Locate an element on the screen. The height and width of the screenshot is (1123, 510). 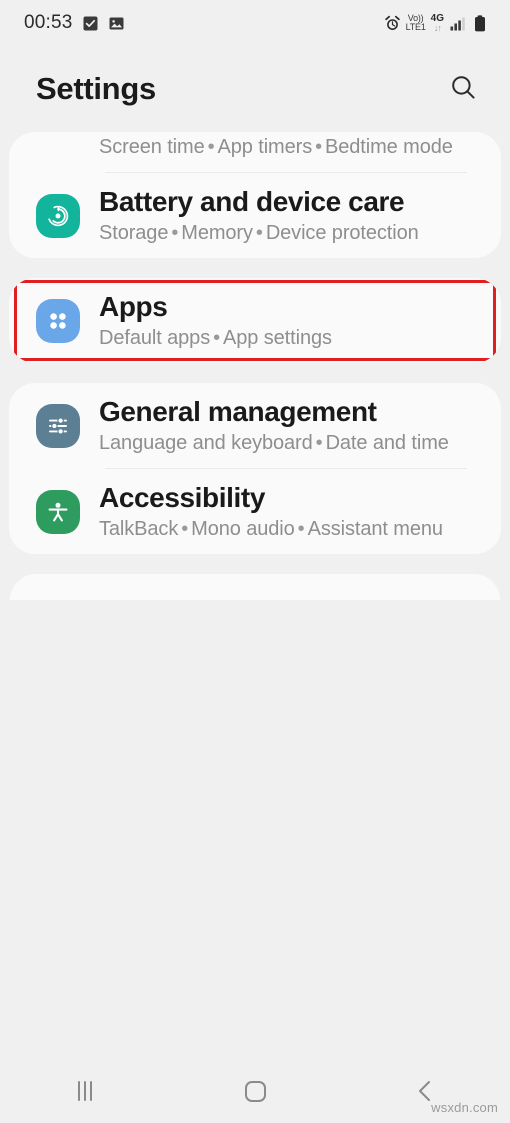
status-bar: 00:53 Vo)) LTE1 4G ↓↑ is located at coordinates (255, 23).